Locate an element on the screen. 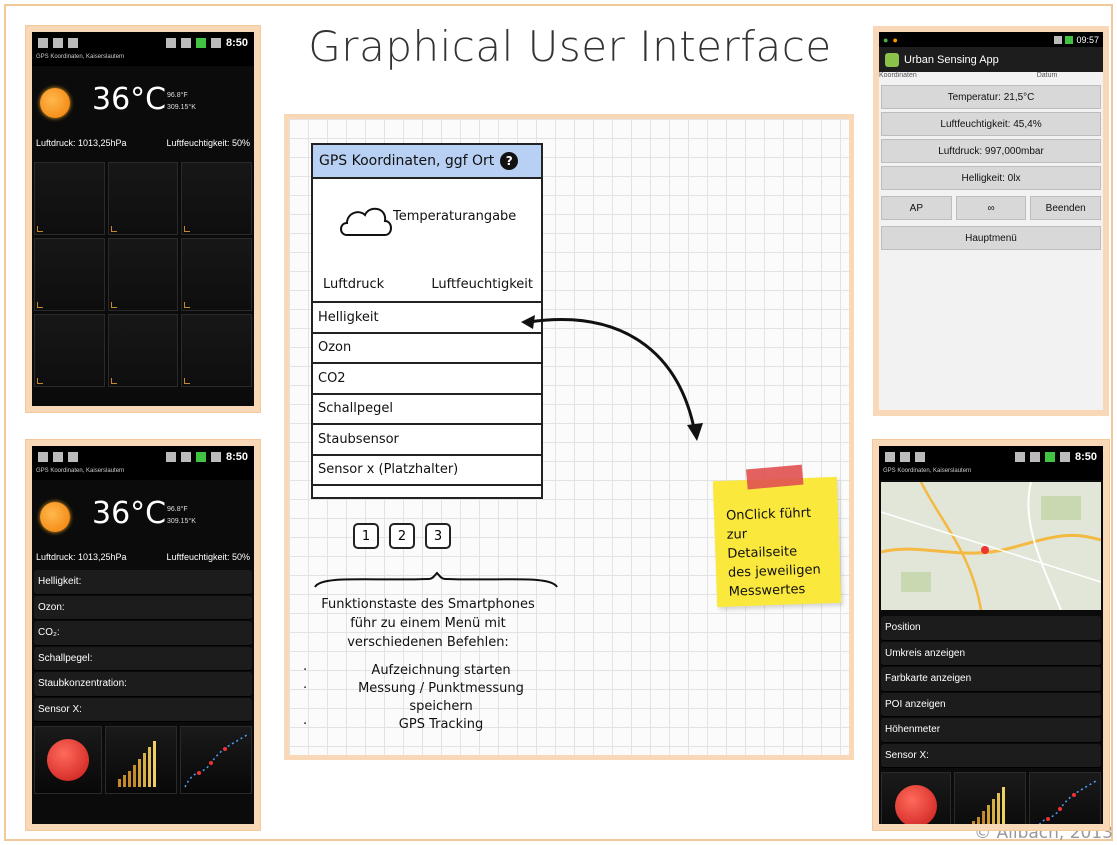 The image size is (1117, 845). list-item: POI anzeigen is located at coordinates (991, 704).